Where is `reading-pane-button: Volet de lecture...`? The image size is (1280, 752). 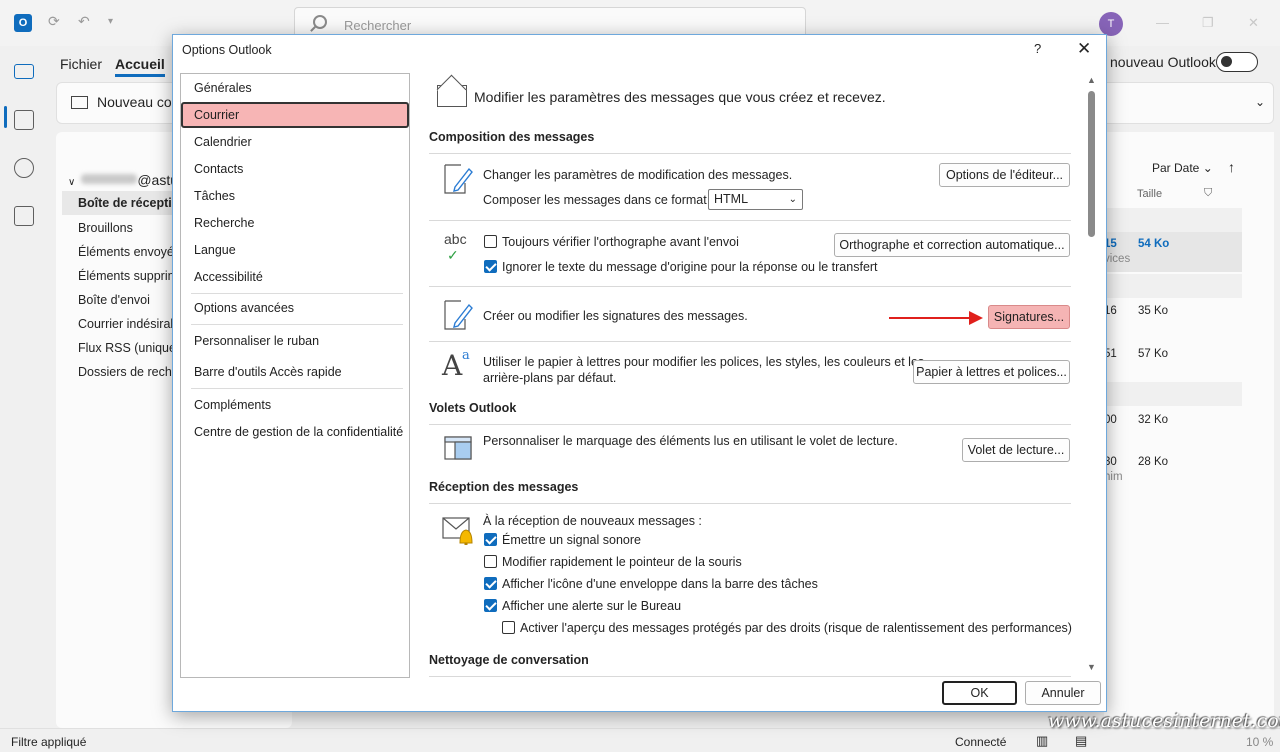 reading-pane-button: Volet de lecture... is located at coordinates (1016, 450).